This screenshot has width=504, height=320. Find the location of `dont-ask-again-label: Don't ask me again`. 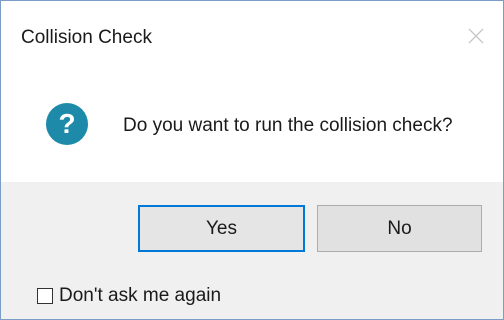

dont-ask-again-label: Don't ask me again is located at coordinates (140, 295).